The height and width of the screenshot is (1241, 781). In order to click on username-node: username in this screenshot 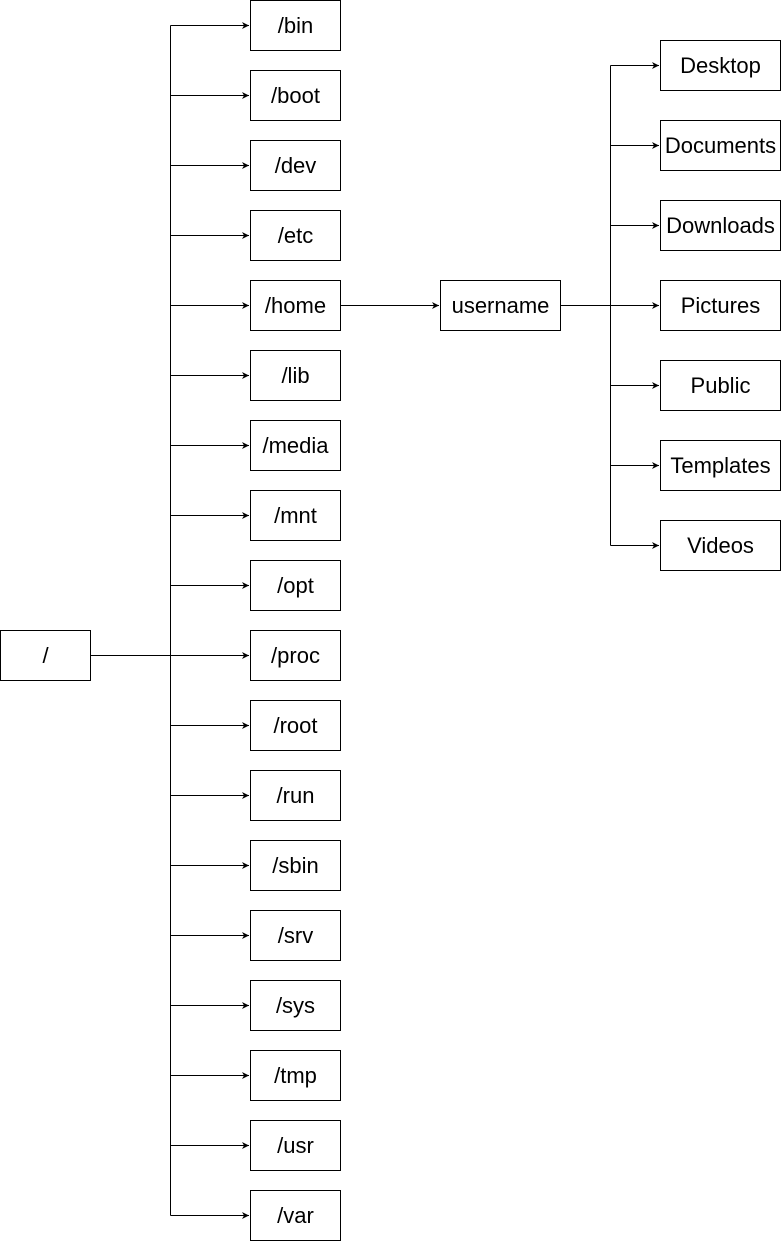, I will do `click(500, 305)`.